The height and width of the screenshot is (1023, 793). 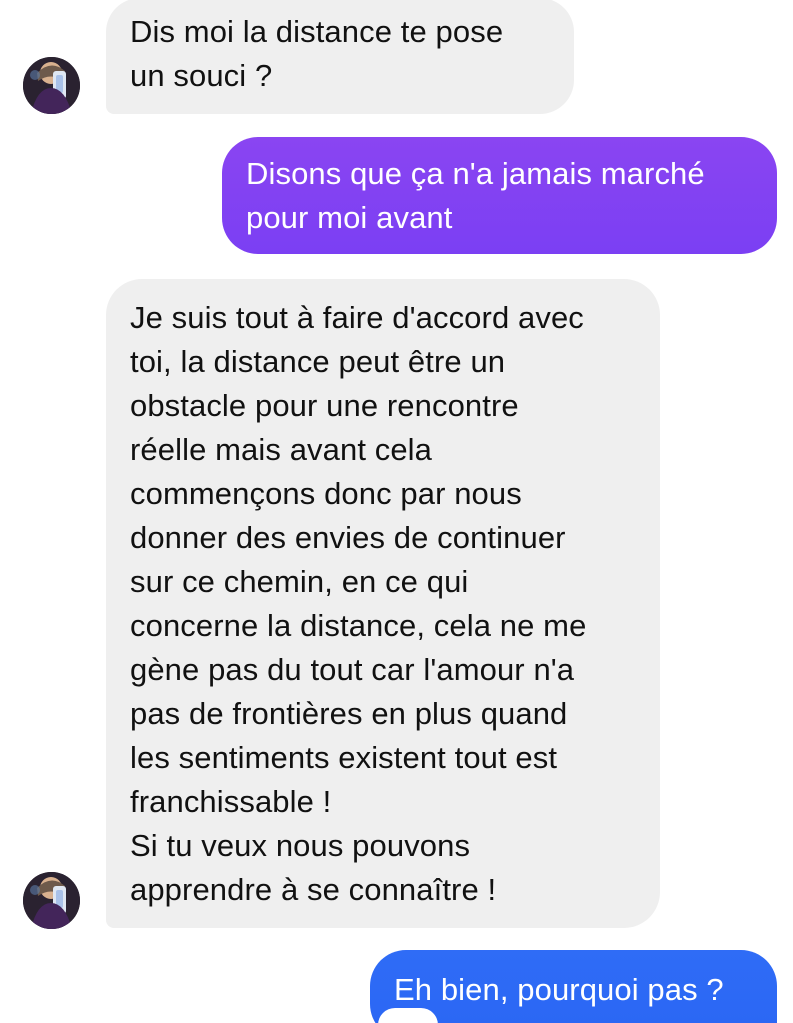 I want to click on incoming-message-bubble: Dis moi la distance te pose un souci ?, so click(x=340, y=57).